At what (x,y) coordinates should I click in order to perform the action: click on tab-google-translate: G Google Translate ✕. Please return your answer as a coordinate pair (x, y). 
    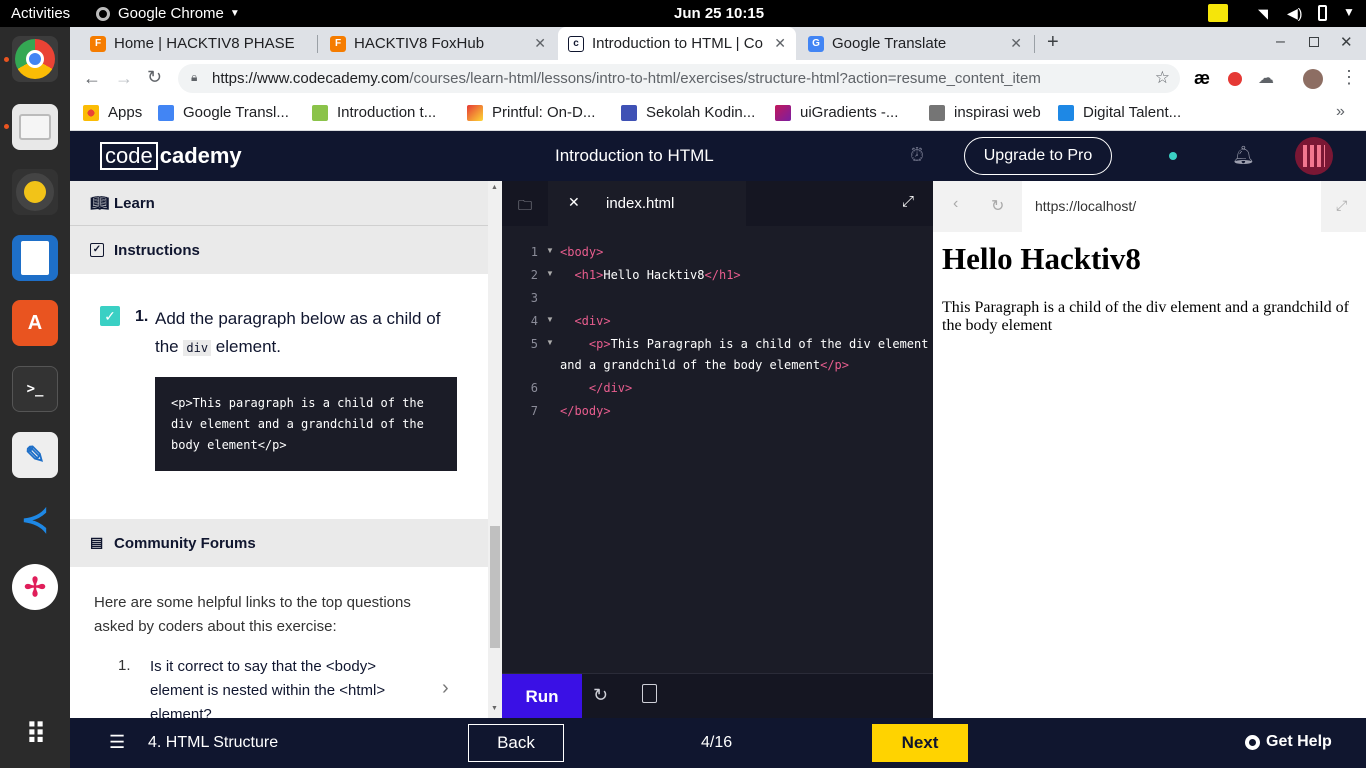
    Looking at the image, I should click on (915, 43).